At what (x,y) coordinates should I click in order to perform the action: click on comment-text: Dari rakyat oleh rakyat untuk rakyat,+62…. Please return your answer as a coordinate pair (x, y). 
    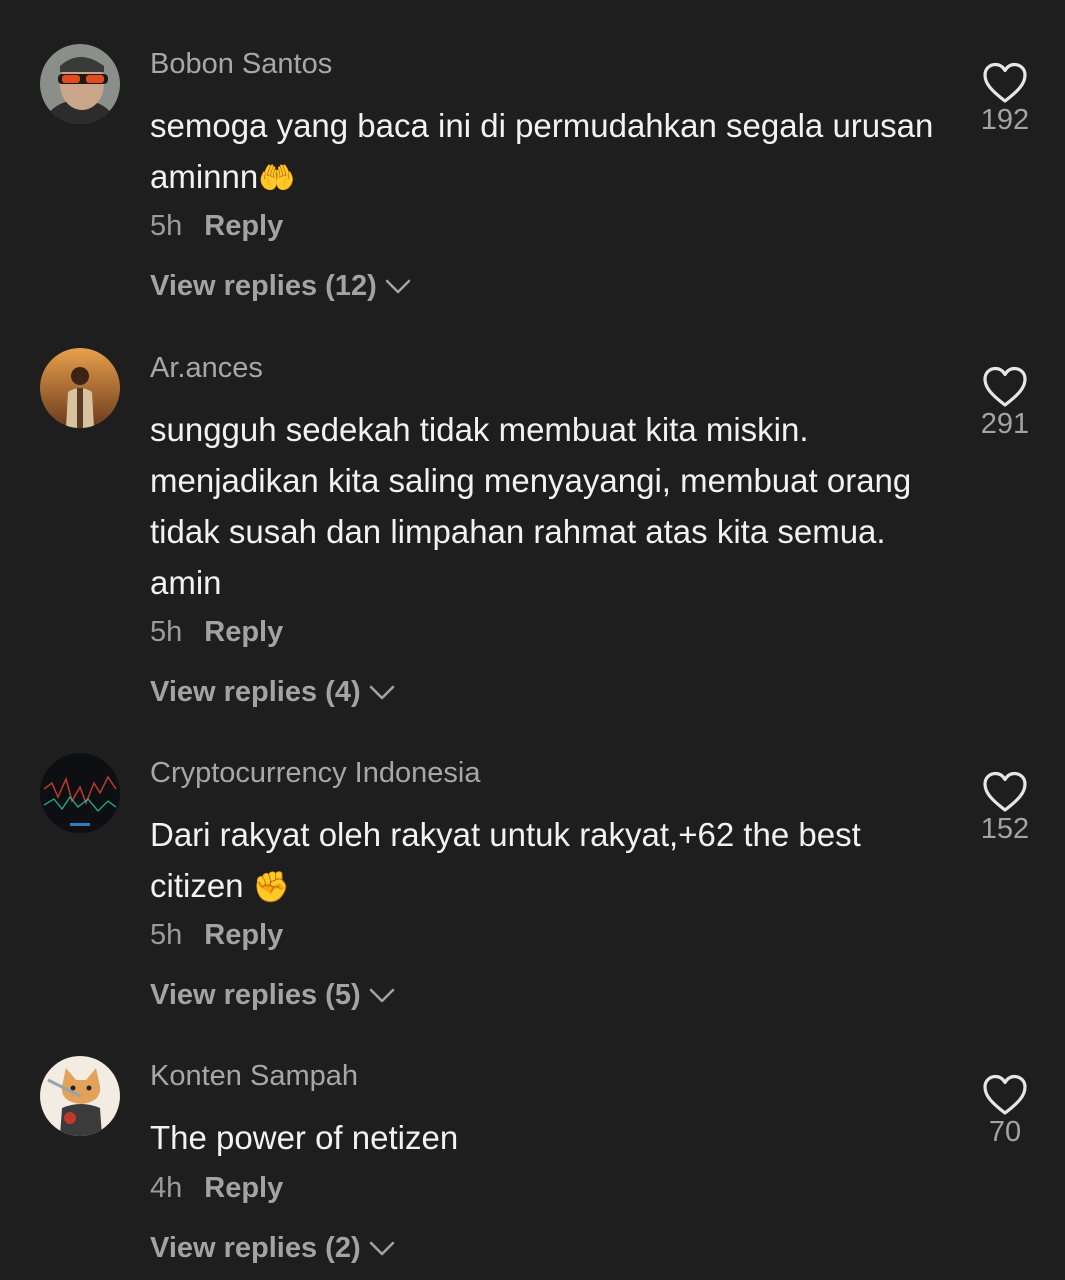
    Looking at the image, I should click on (545, 861).